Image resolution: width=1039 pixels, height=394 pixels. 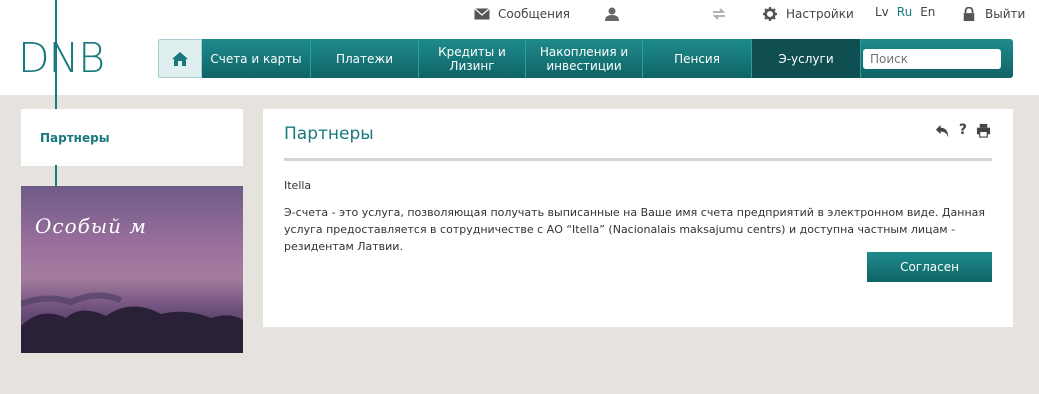 I want to click on home-icon, so click(x=180, y=58).